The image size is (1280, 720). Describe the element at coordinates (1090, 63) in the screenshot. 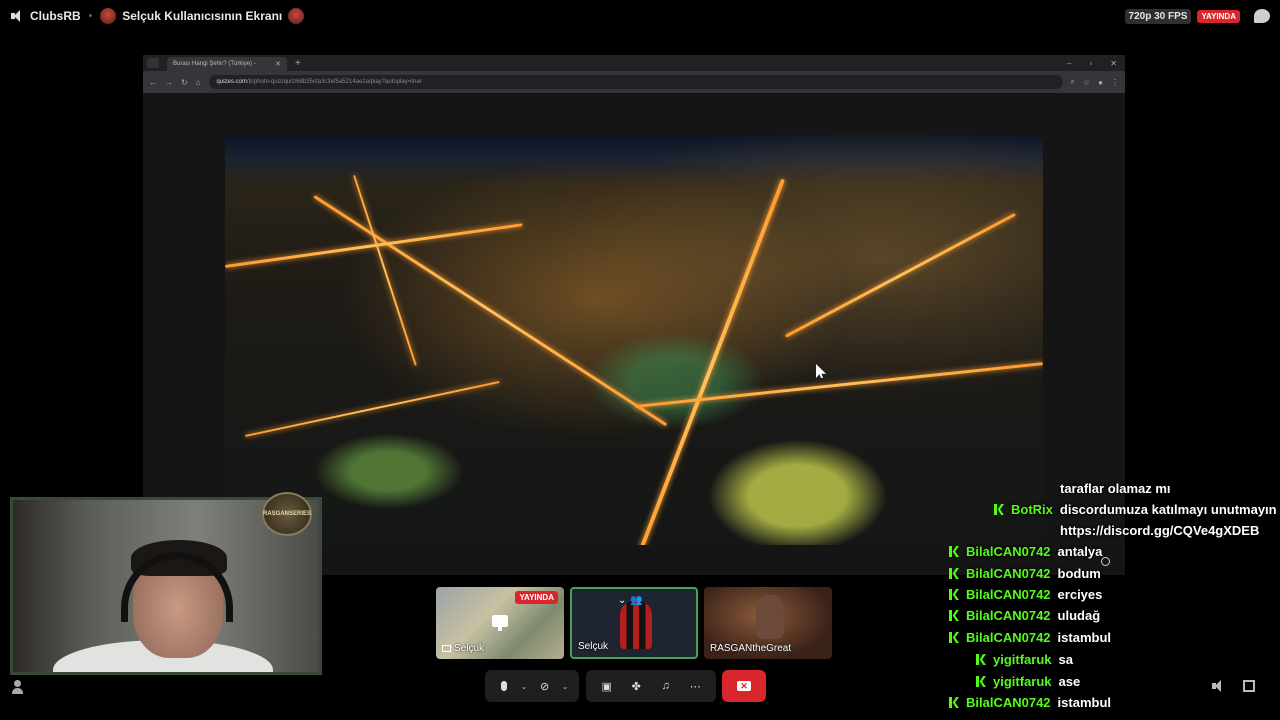

I see `restore-icon: ▫` at that location.